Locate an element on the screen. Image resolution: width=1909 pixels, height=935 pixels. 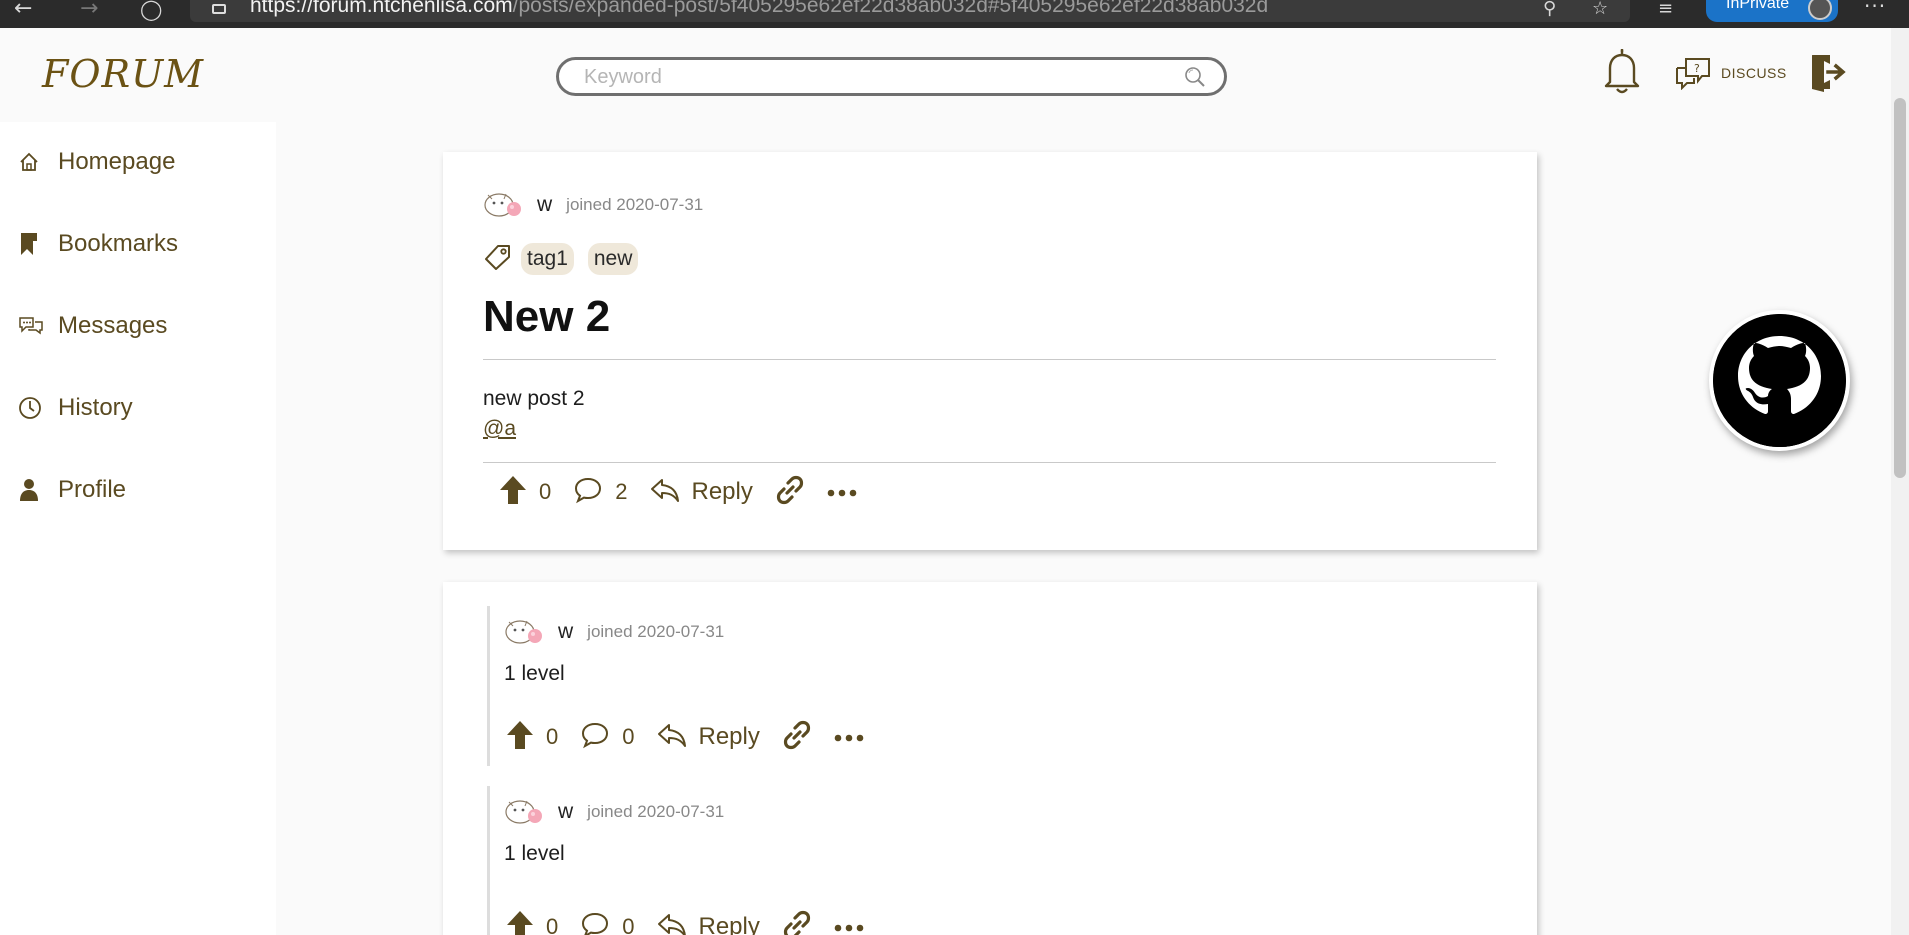
tag-chip: tag1 is located at coordinates (547, 259).